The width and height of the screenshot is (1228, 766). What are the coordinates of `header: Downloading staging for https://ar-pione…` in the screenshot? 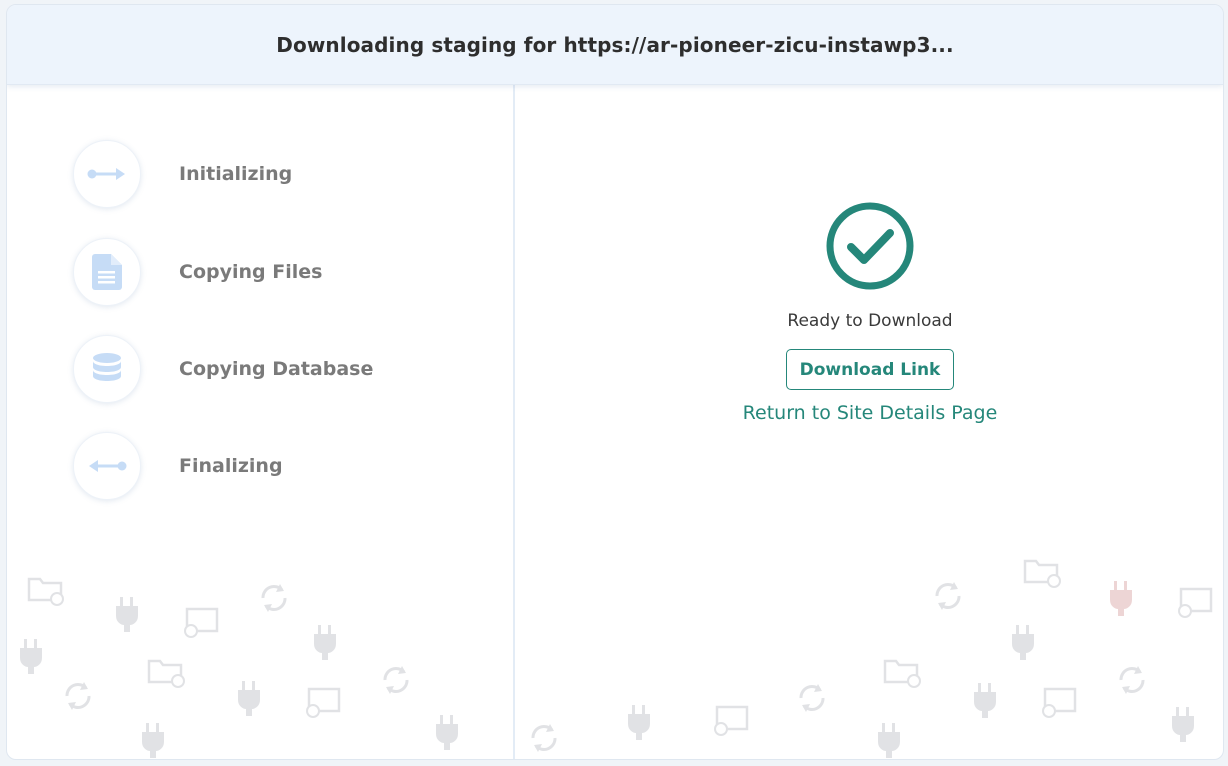 It's located at (615, 45).